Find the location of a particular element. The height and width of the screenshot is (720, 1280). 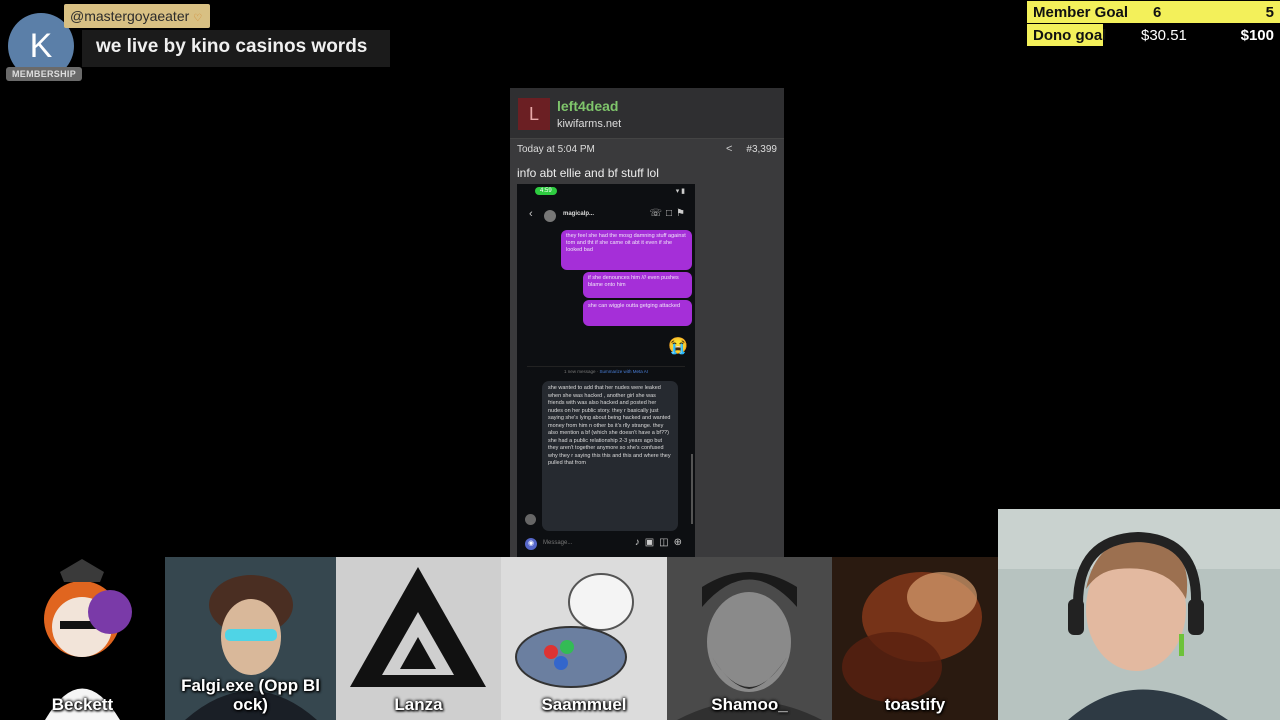

post-author-avatar: L is located at coordinates (534, 114).